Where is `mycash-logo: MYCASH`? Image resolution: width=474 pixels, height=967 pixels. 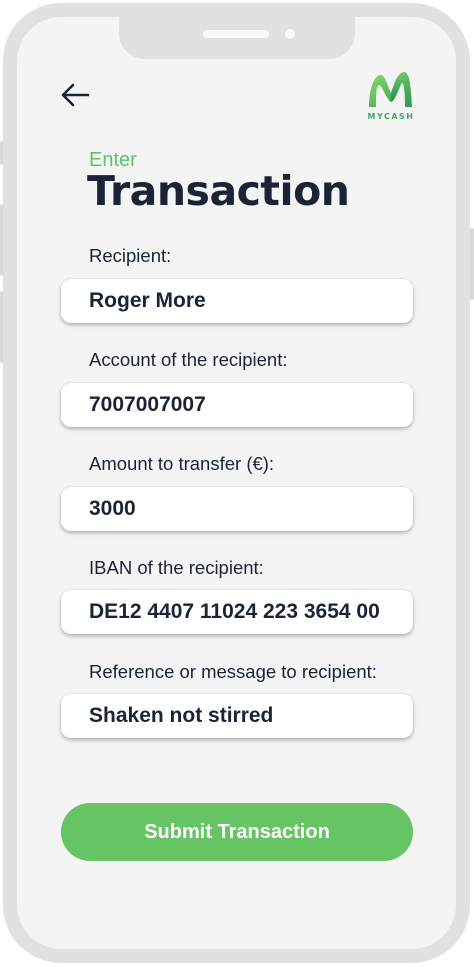 mycash-logo: MYCASH is located at coordinates (391, 99).